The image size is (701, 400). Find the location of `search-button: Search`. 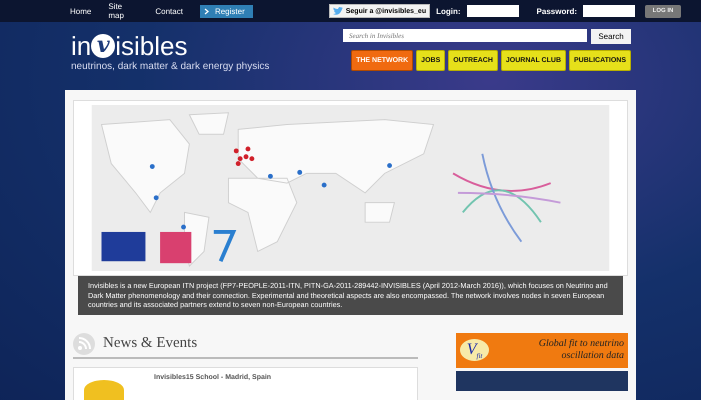

search-button: Search is located at coordinates (611, 36).